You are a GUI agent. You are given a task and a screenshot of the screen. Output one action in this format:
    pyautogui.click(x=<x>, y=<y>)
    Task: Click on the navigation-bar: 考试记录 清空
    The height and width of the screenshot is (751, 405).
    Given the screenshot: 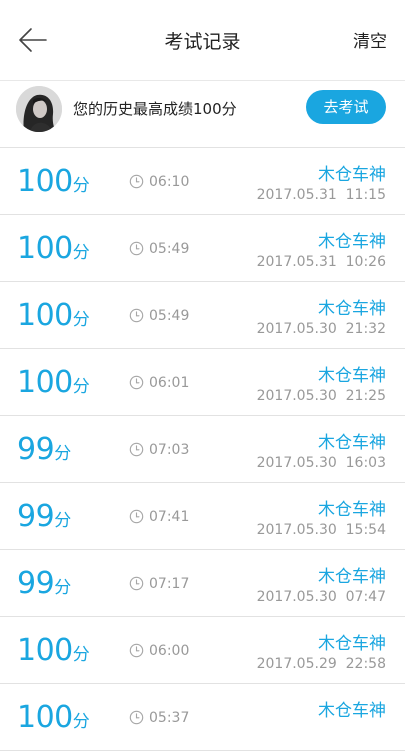 What is the action you would take?
    pyautogui.click(x=202, y=40)
    